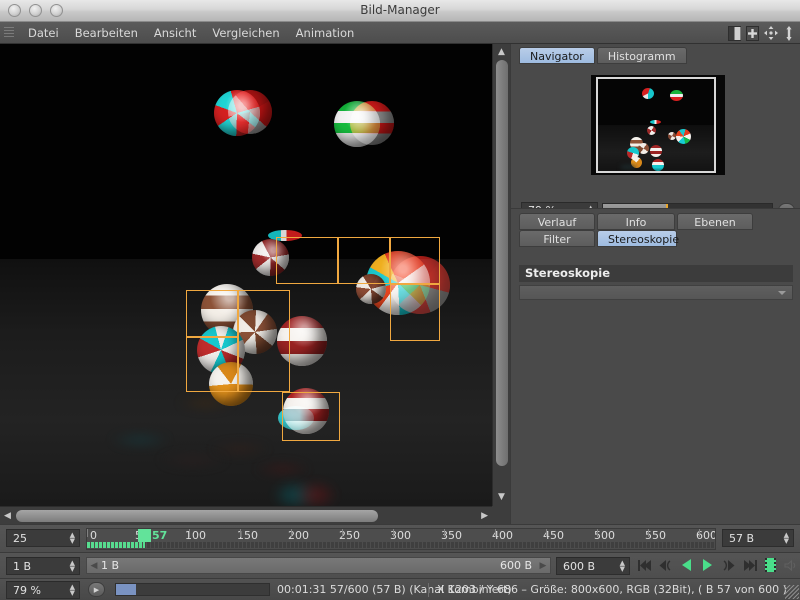  Describe the element at coordinates (557, 221) in the screenshot. I see `tab-verlauf: Verlauf` at that location.